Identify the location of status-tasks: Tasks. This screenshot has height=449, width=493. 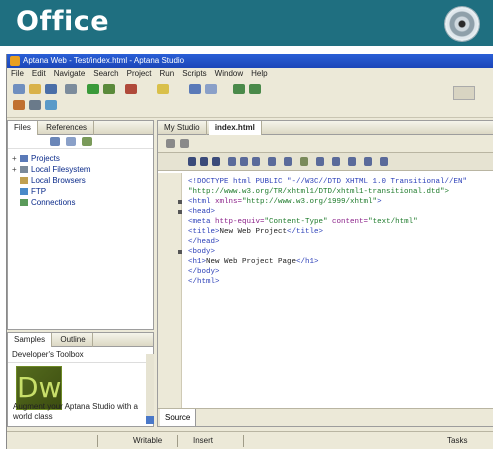
(457, 440).